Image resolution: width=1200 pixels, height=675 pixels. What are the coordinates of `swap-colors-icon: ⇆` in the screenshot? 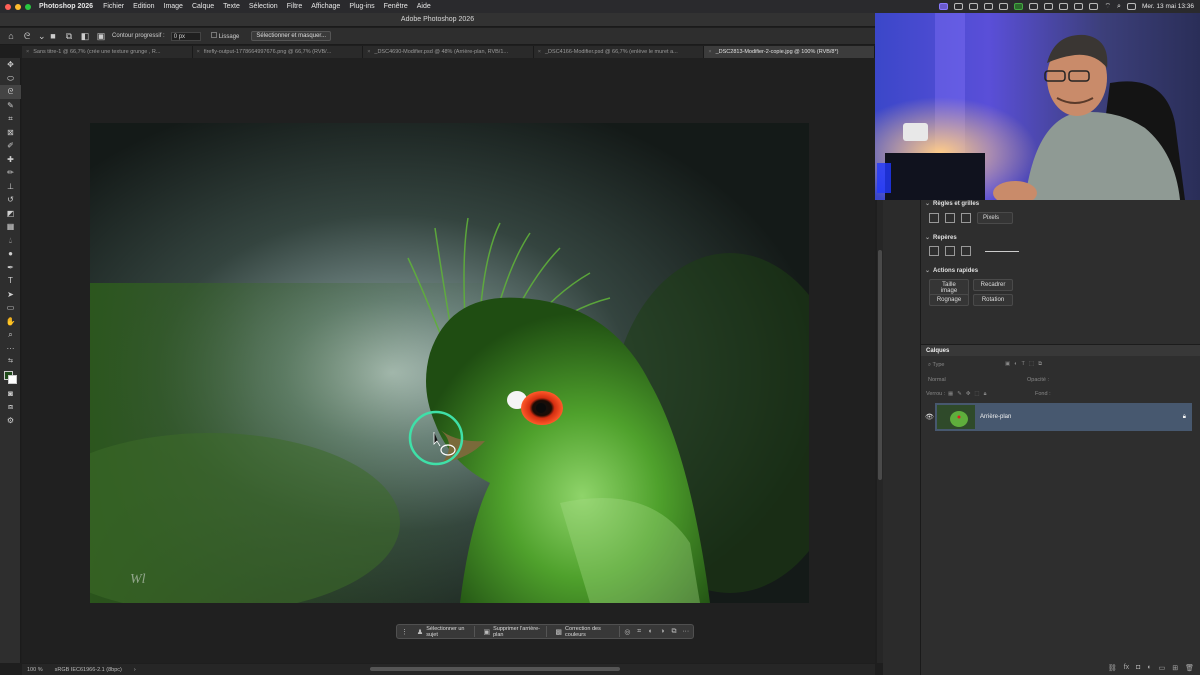 It's located at (10, 362).